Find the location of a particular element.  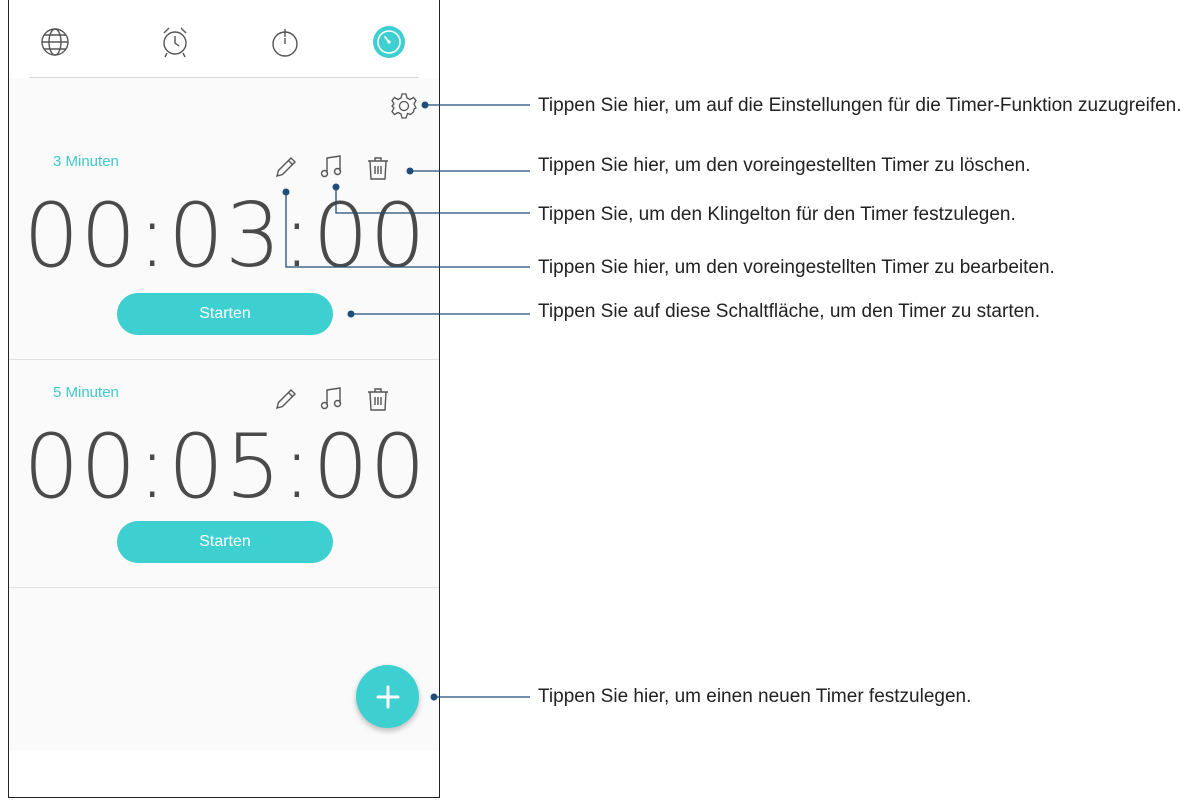

tab-world-clock is located at coordinates (55, 42).